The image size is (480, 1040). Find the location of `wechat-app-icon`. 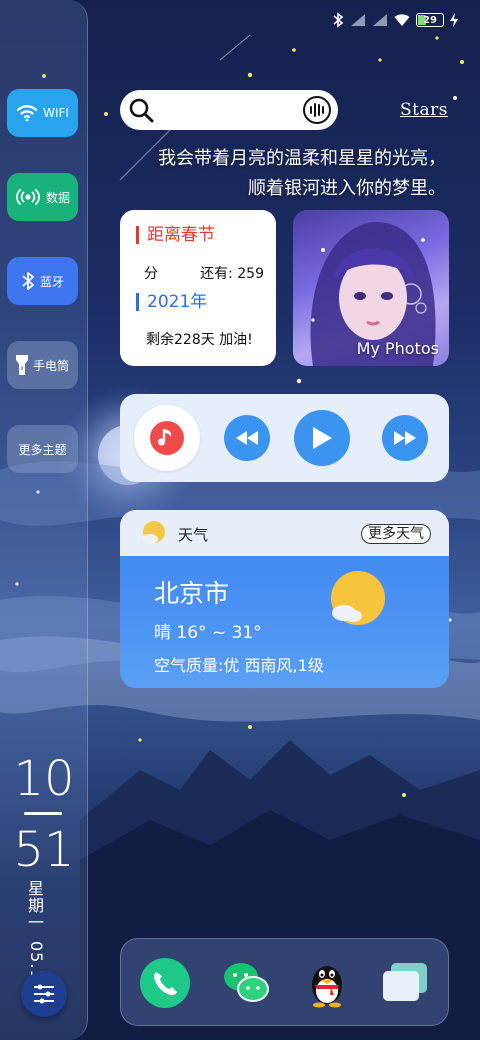

wechat-app-icon is located at coordinates (247, 983).